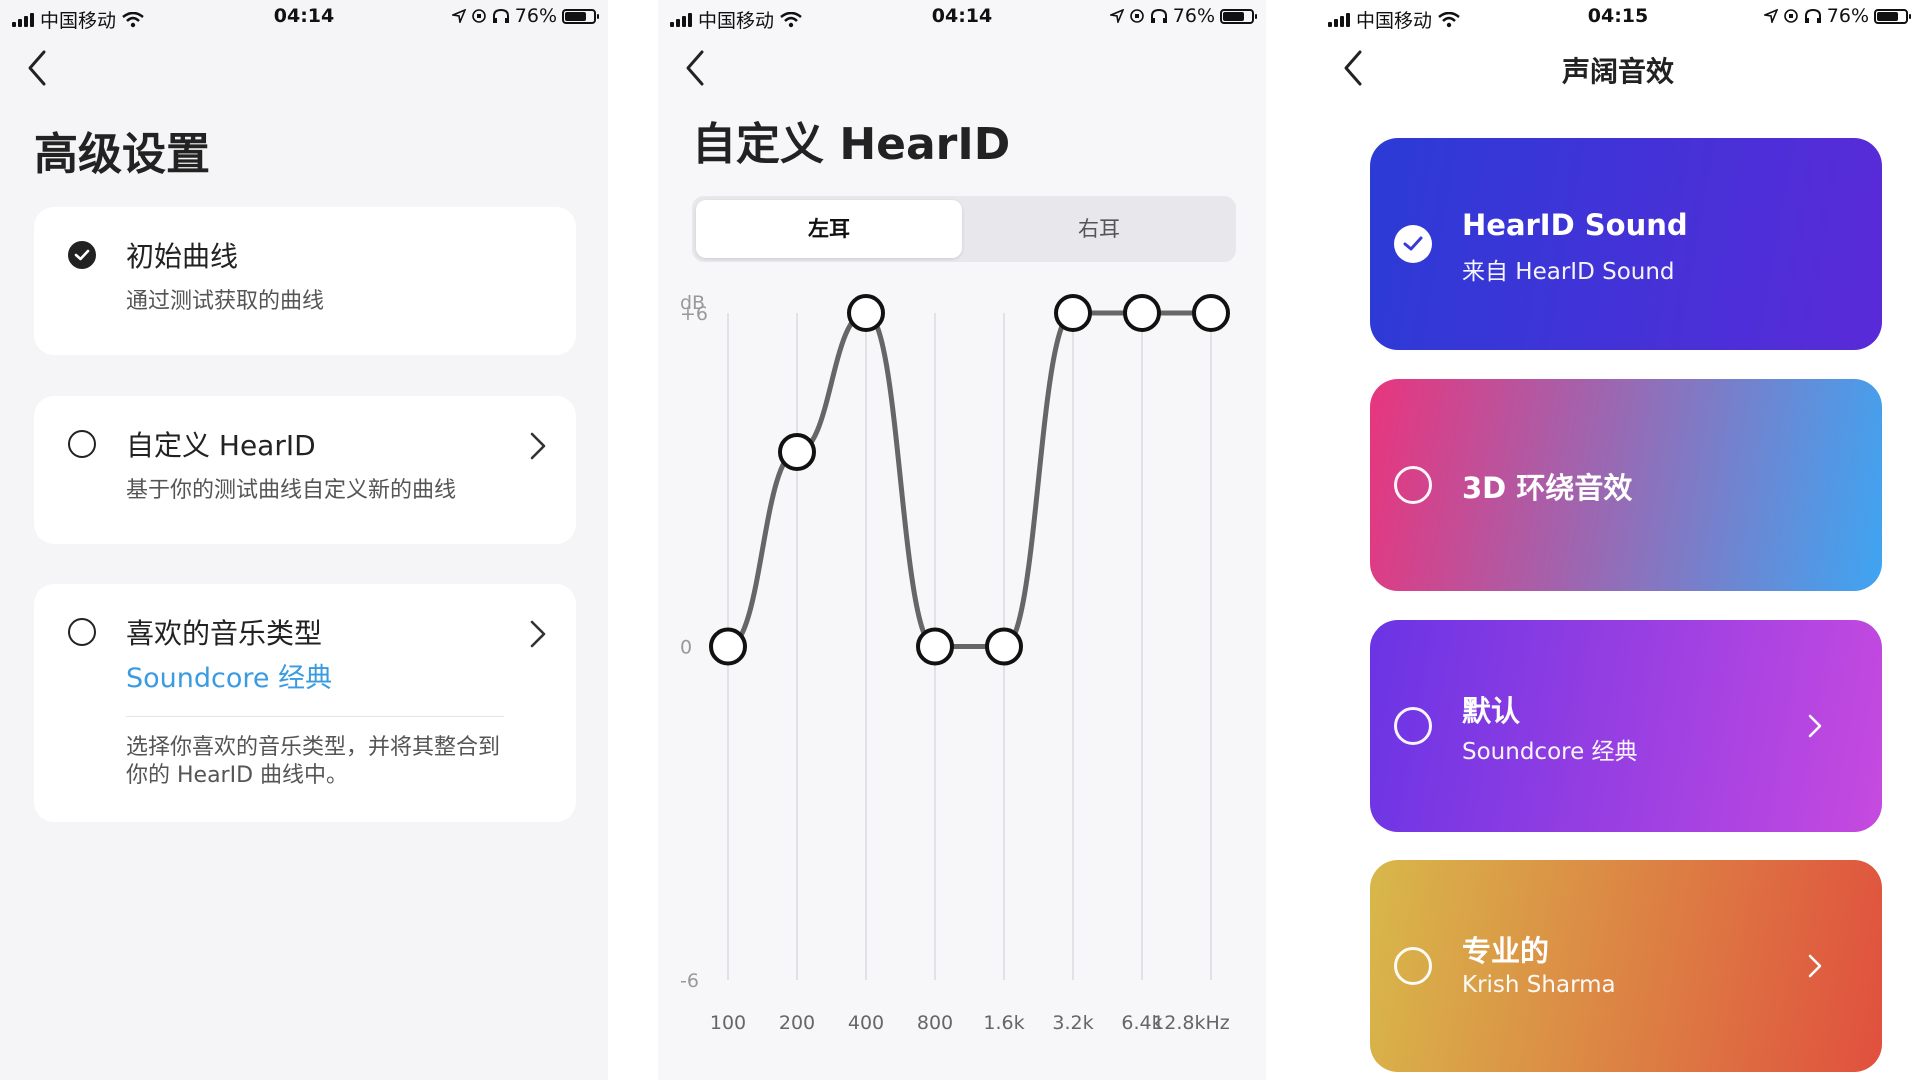 The height and width of the screenshot is (1080, 1920). I want to click on effect-title: 默认, so click(1491, 711).